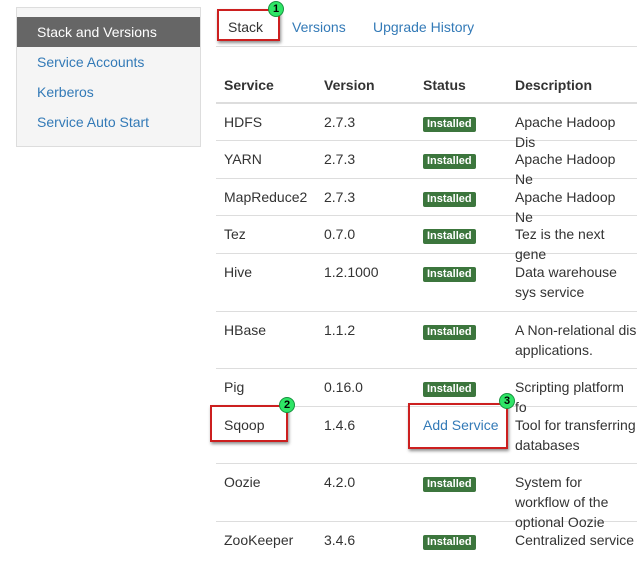 The height and width of the screenshot is (562, 637). What do you see at coordinates (566, 282) in the screenshot?
I see `service-description: Data warehouse sys service` at bounding box center [566, 282].